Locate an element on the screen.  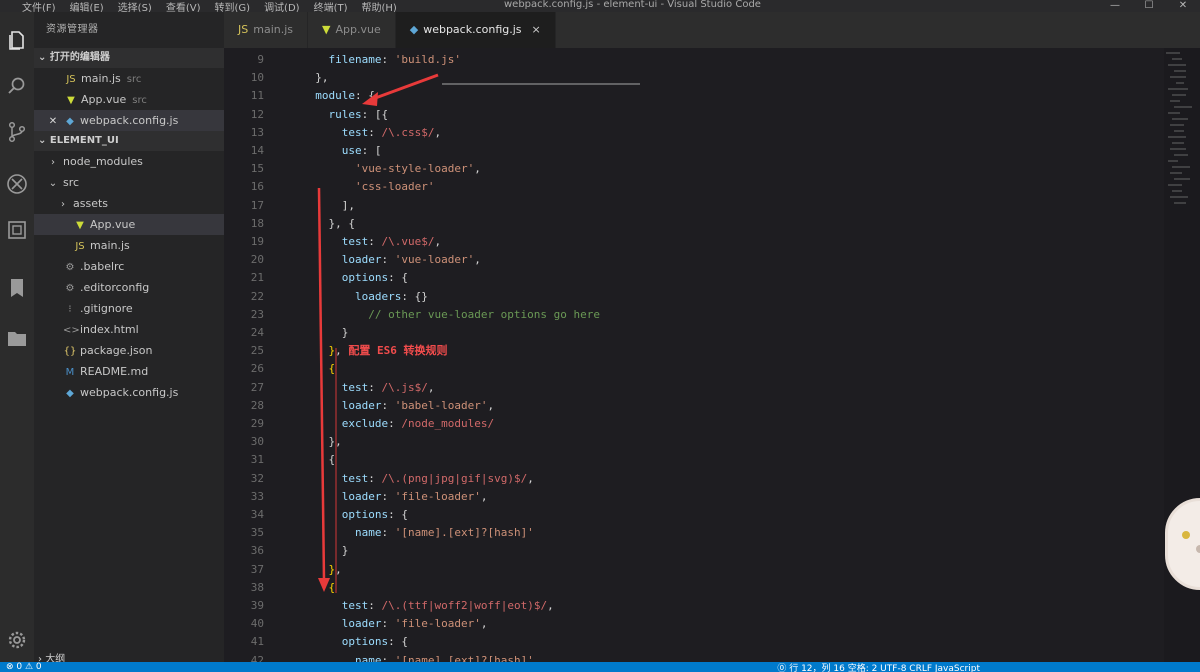
code-line: 10 }, is located at coordinates (694, 78).